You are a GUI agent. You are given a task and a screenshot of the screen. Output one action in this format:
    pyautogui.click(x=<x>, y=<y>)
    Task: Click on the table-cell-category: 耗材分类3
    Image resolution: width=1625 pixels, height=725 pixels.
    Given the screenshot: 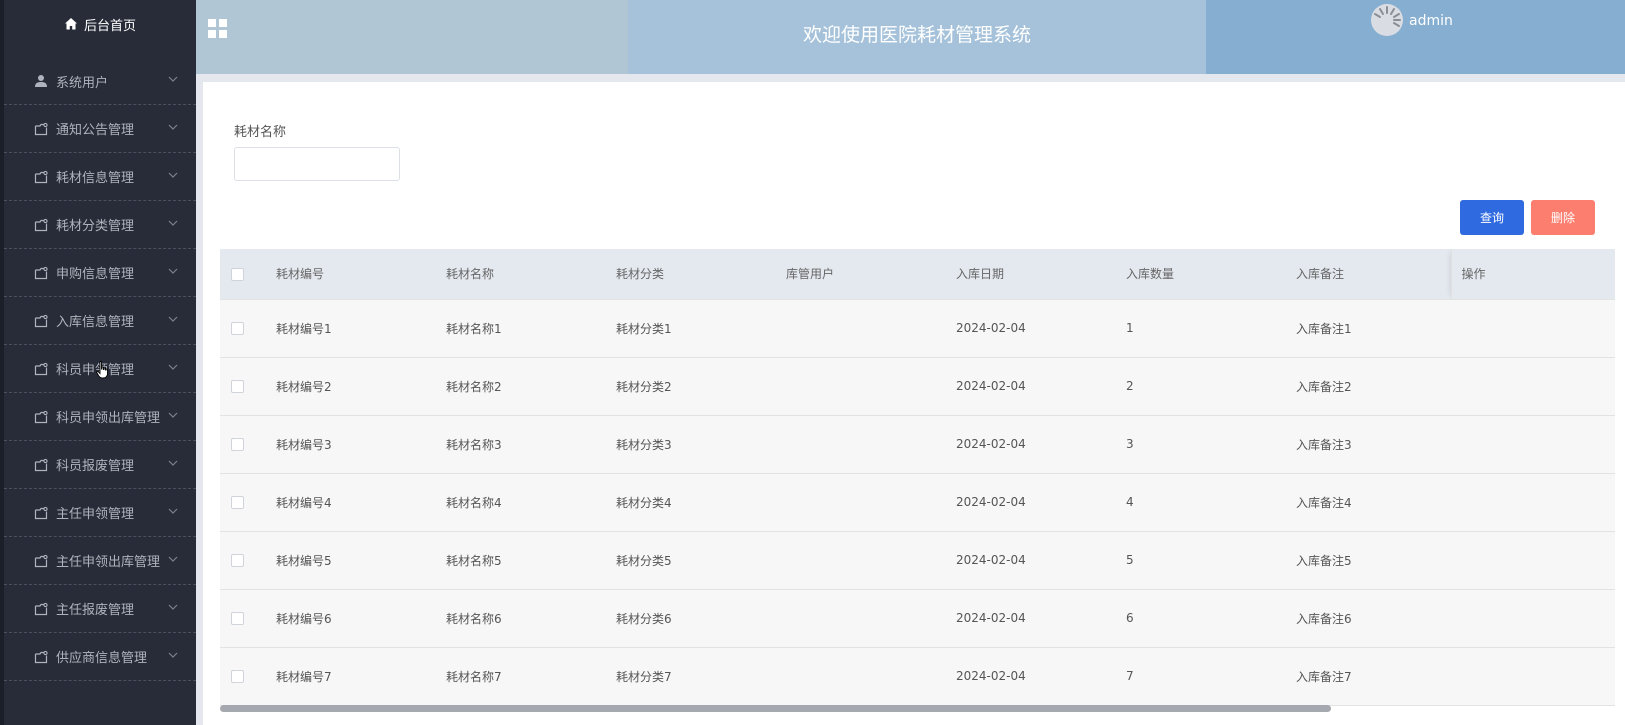 What is the action you would take?
    pyautogui.click(x=644, y=444)
    